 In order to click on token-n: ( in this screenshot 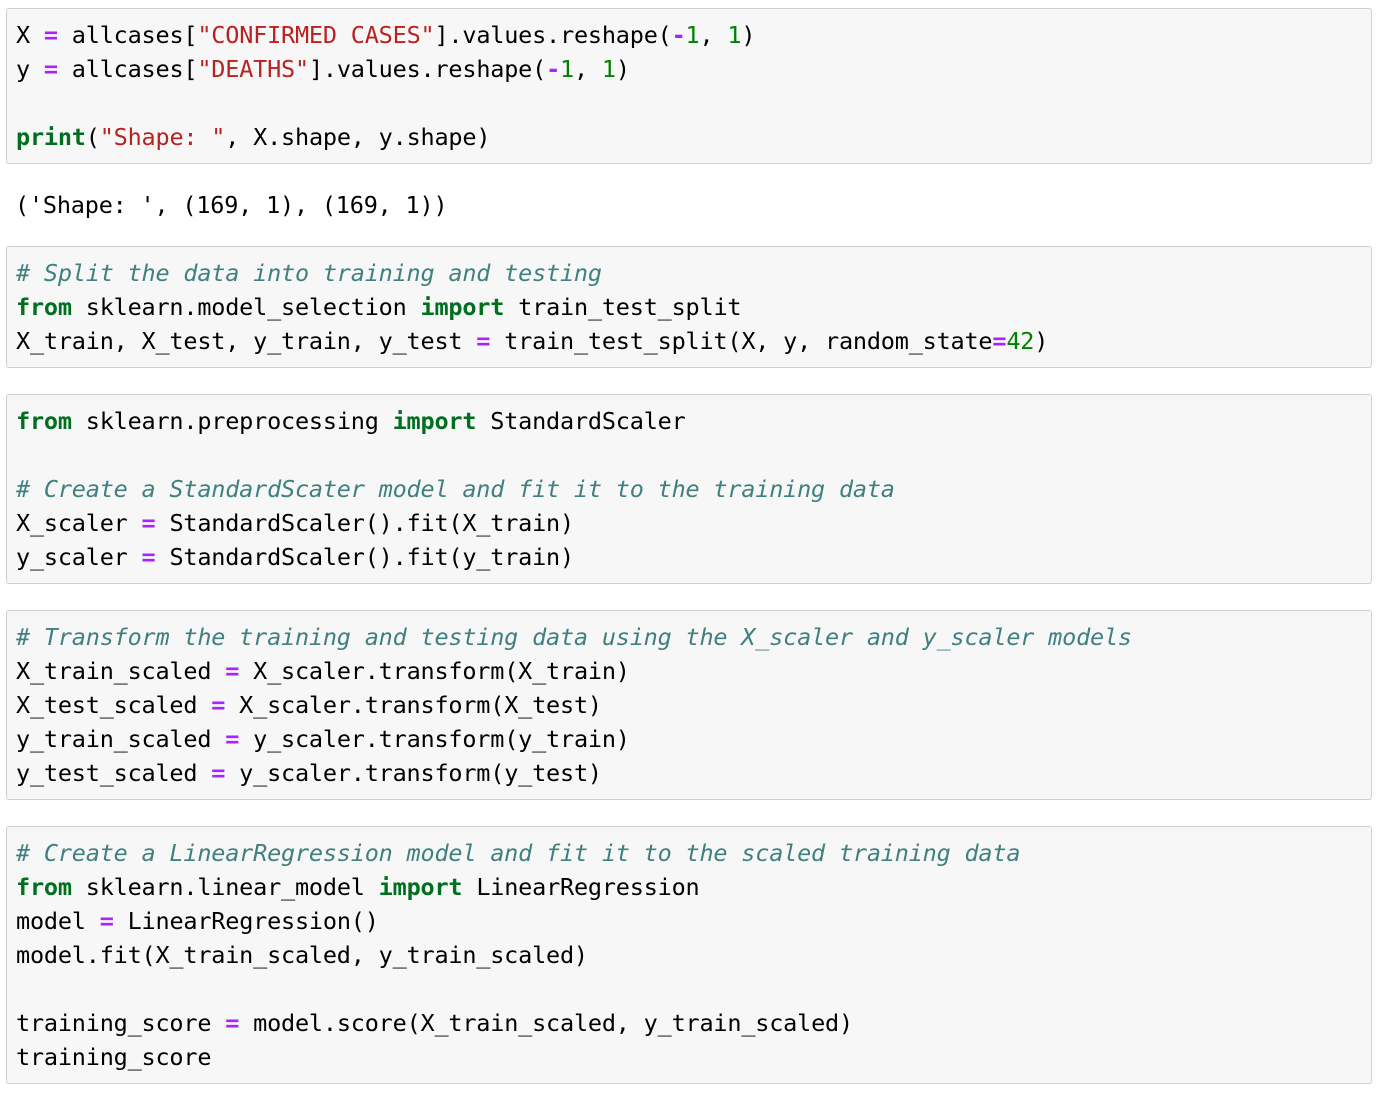, I will do `click(92, 137)`.